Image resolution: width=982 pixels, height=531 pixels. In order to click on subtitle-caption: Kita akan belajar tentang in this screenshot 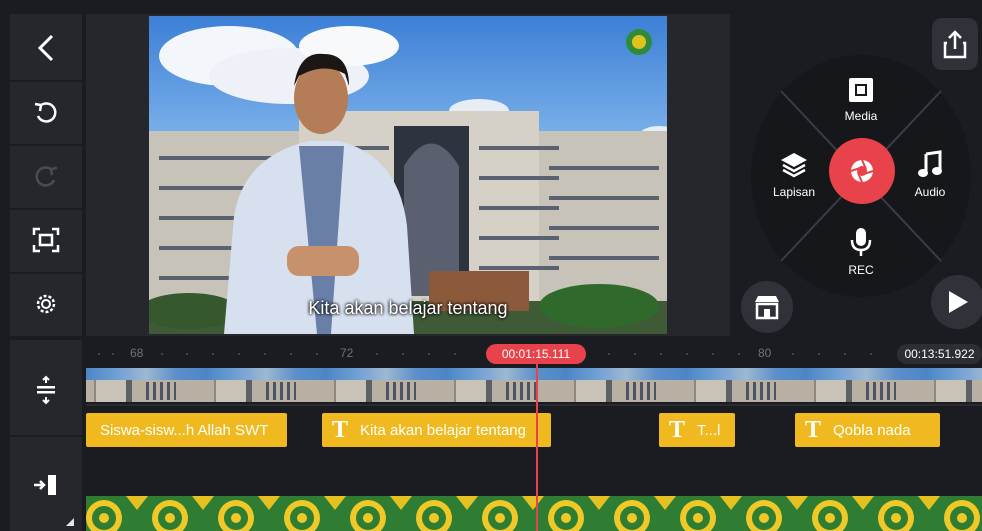, I will do `click(408, 308)`.